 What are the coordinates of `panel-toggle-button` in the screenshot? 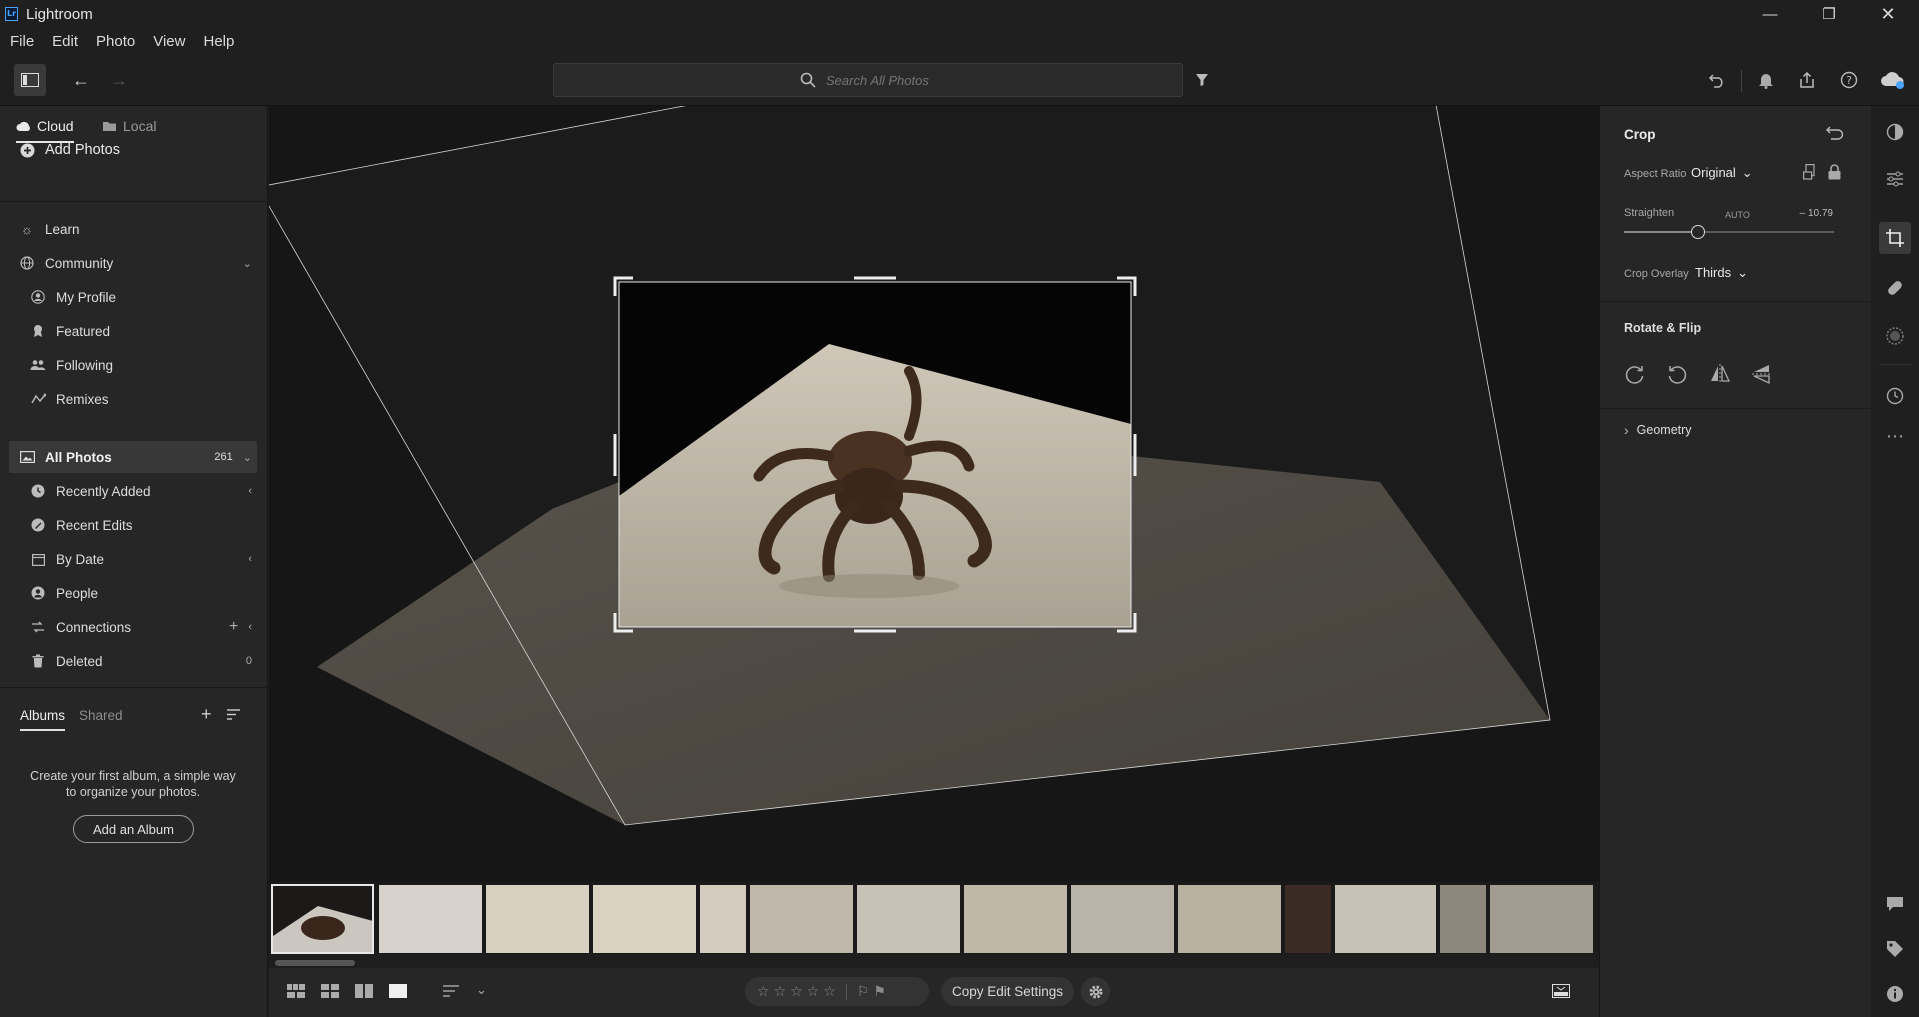 It's located at (30, 80).